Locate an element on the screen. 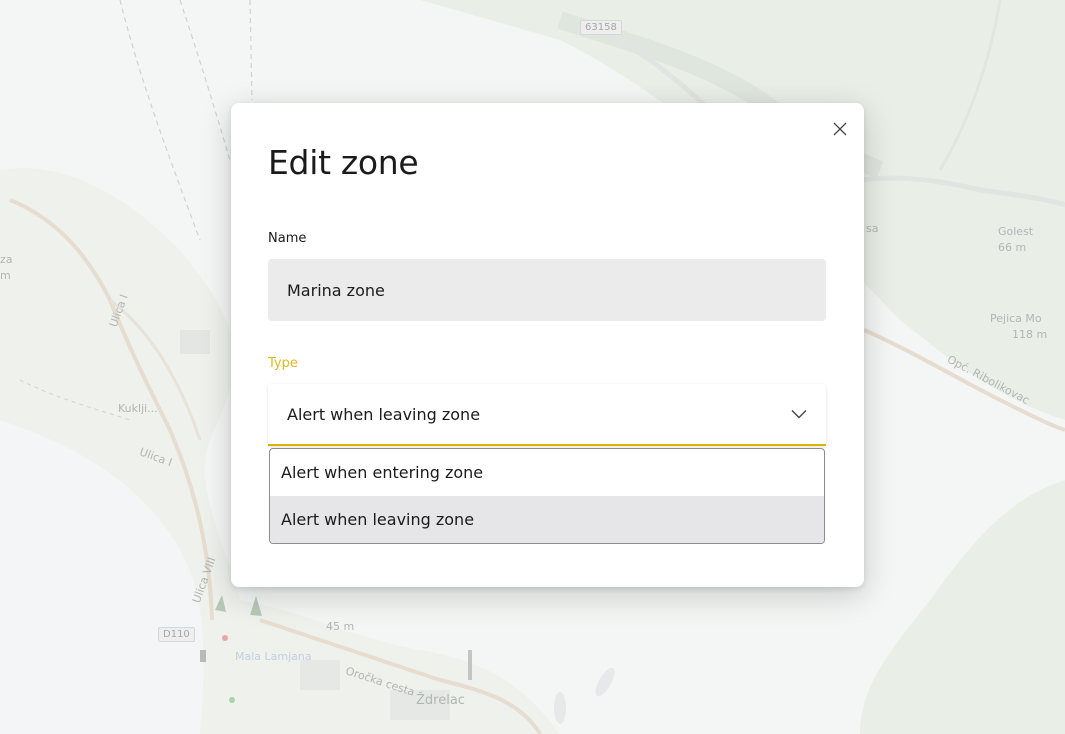 This screenshot has width=1065, height=734. type-option-entering: Alert when entering zone is located at coordinates (547, 472).